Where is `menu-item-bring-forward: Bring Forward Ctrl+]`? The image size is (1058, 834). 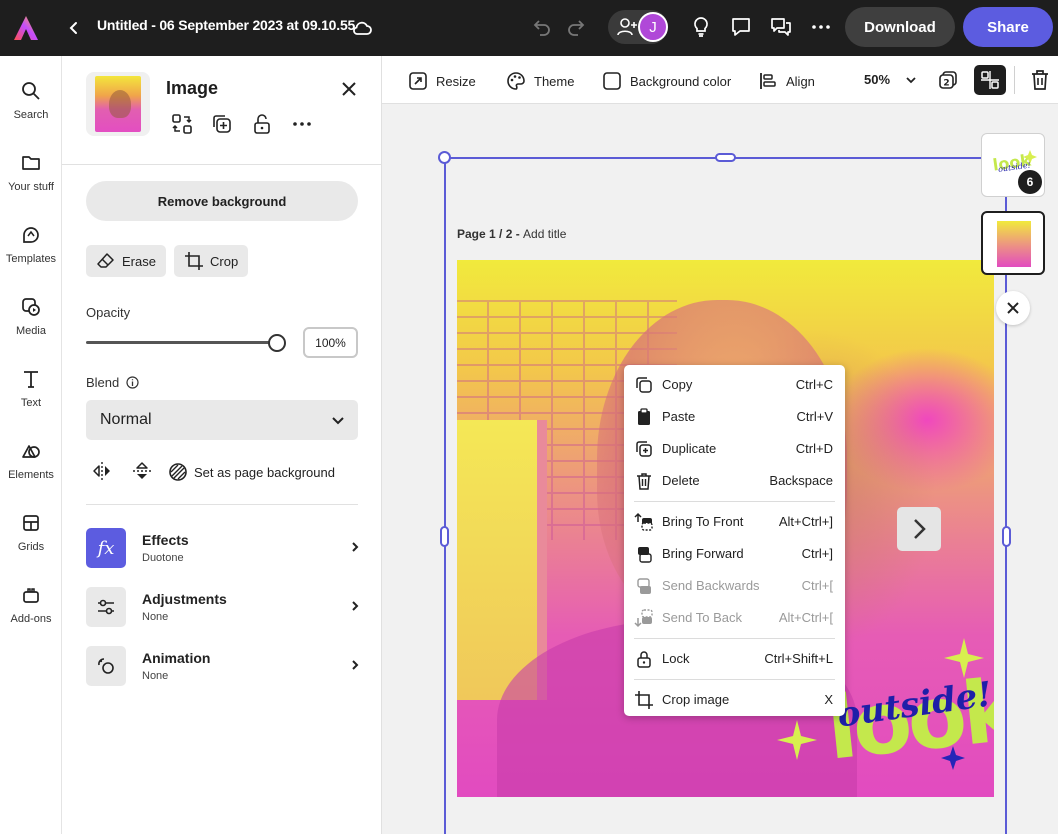 menu-item-bring-forward: Bring Forward Ctrl+] is located at coordinates (734, 554).